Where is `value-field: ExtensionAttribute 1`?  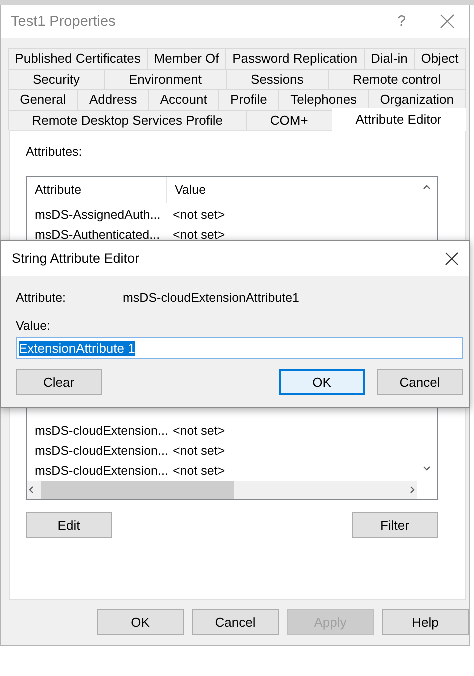 value-field: ExtensionAttribute 1 is located at coordinates (239, 348).